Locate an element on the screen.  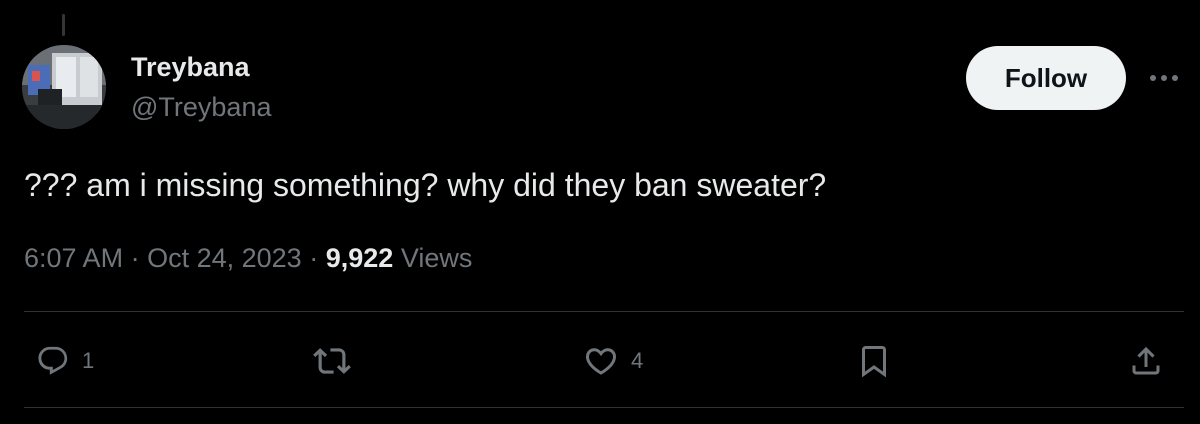
bookmark-icon is located at coordinates (874, 362).